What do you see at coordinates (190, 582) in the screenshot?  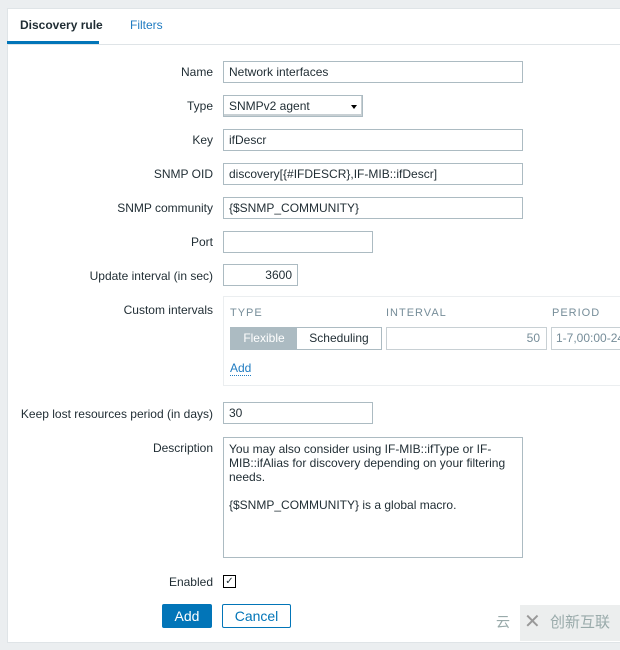 I see `enabled-label: Enabled` at bounding box center [190, 582].